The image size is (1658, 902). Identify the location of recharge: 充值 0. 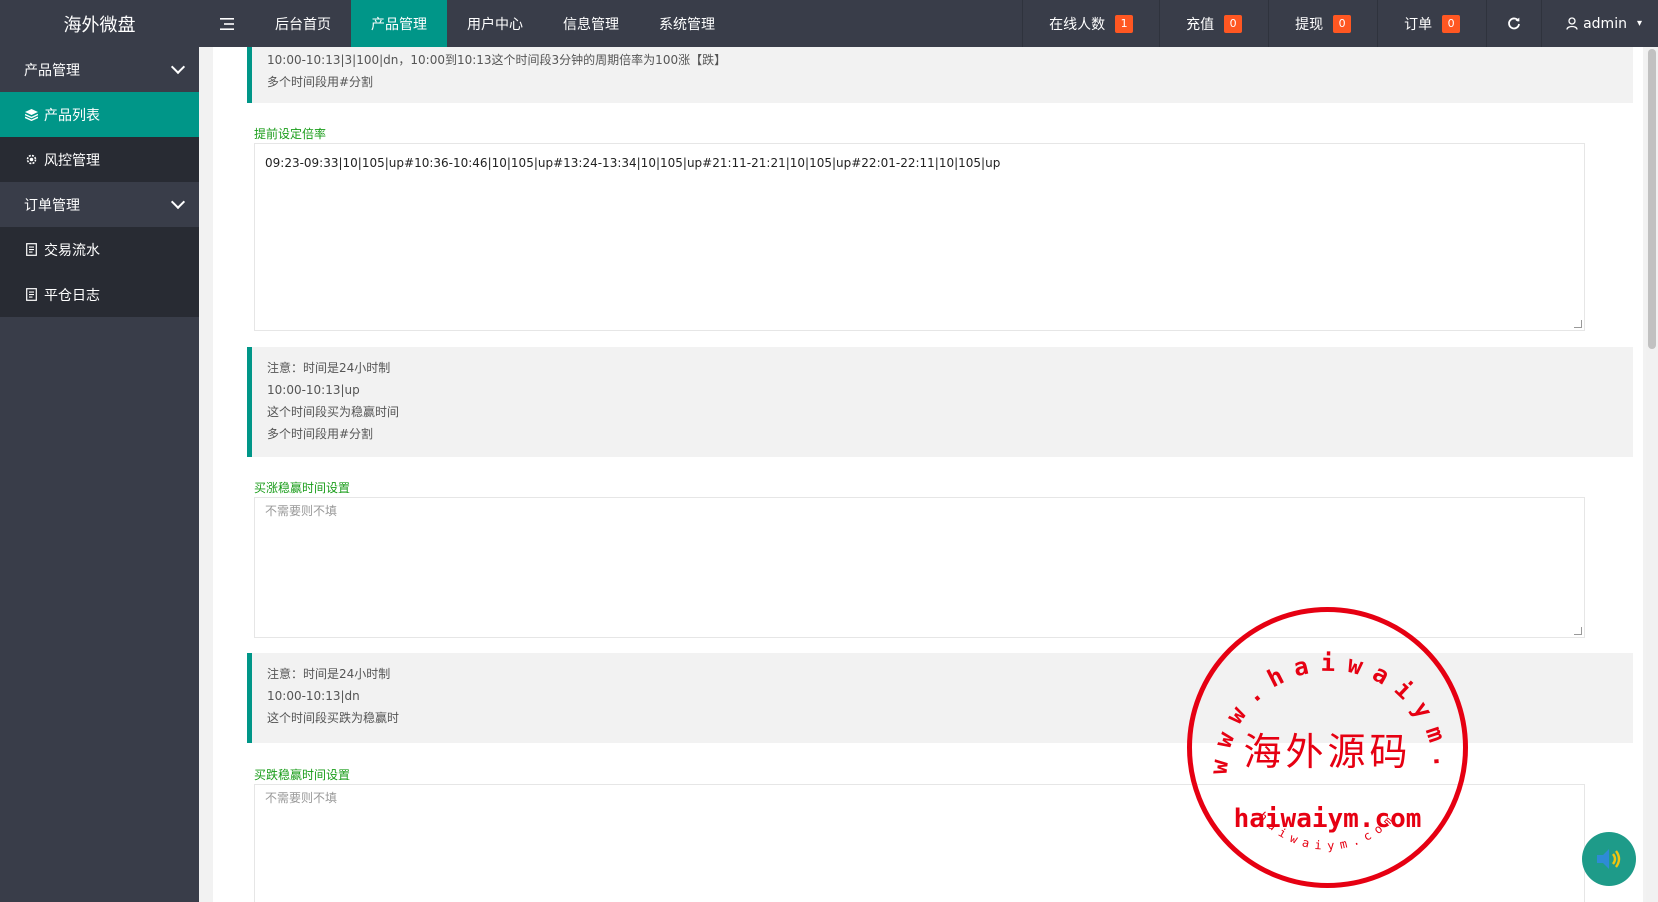
(1213, 23).